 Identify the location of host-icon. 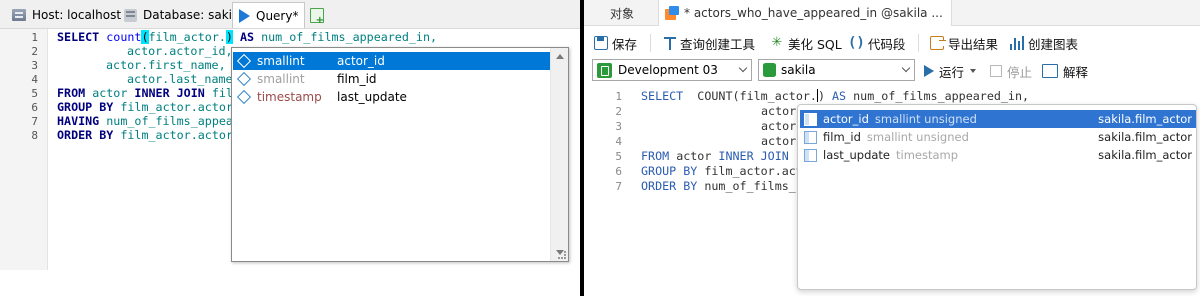
(19, 15).